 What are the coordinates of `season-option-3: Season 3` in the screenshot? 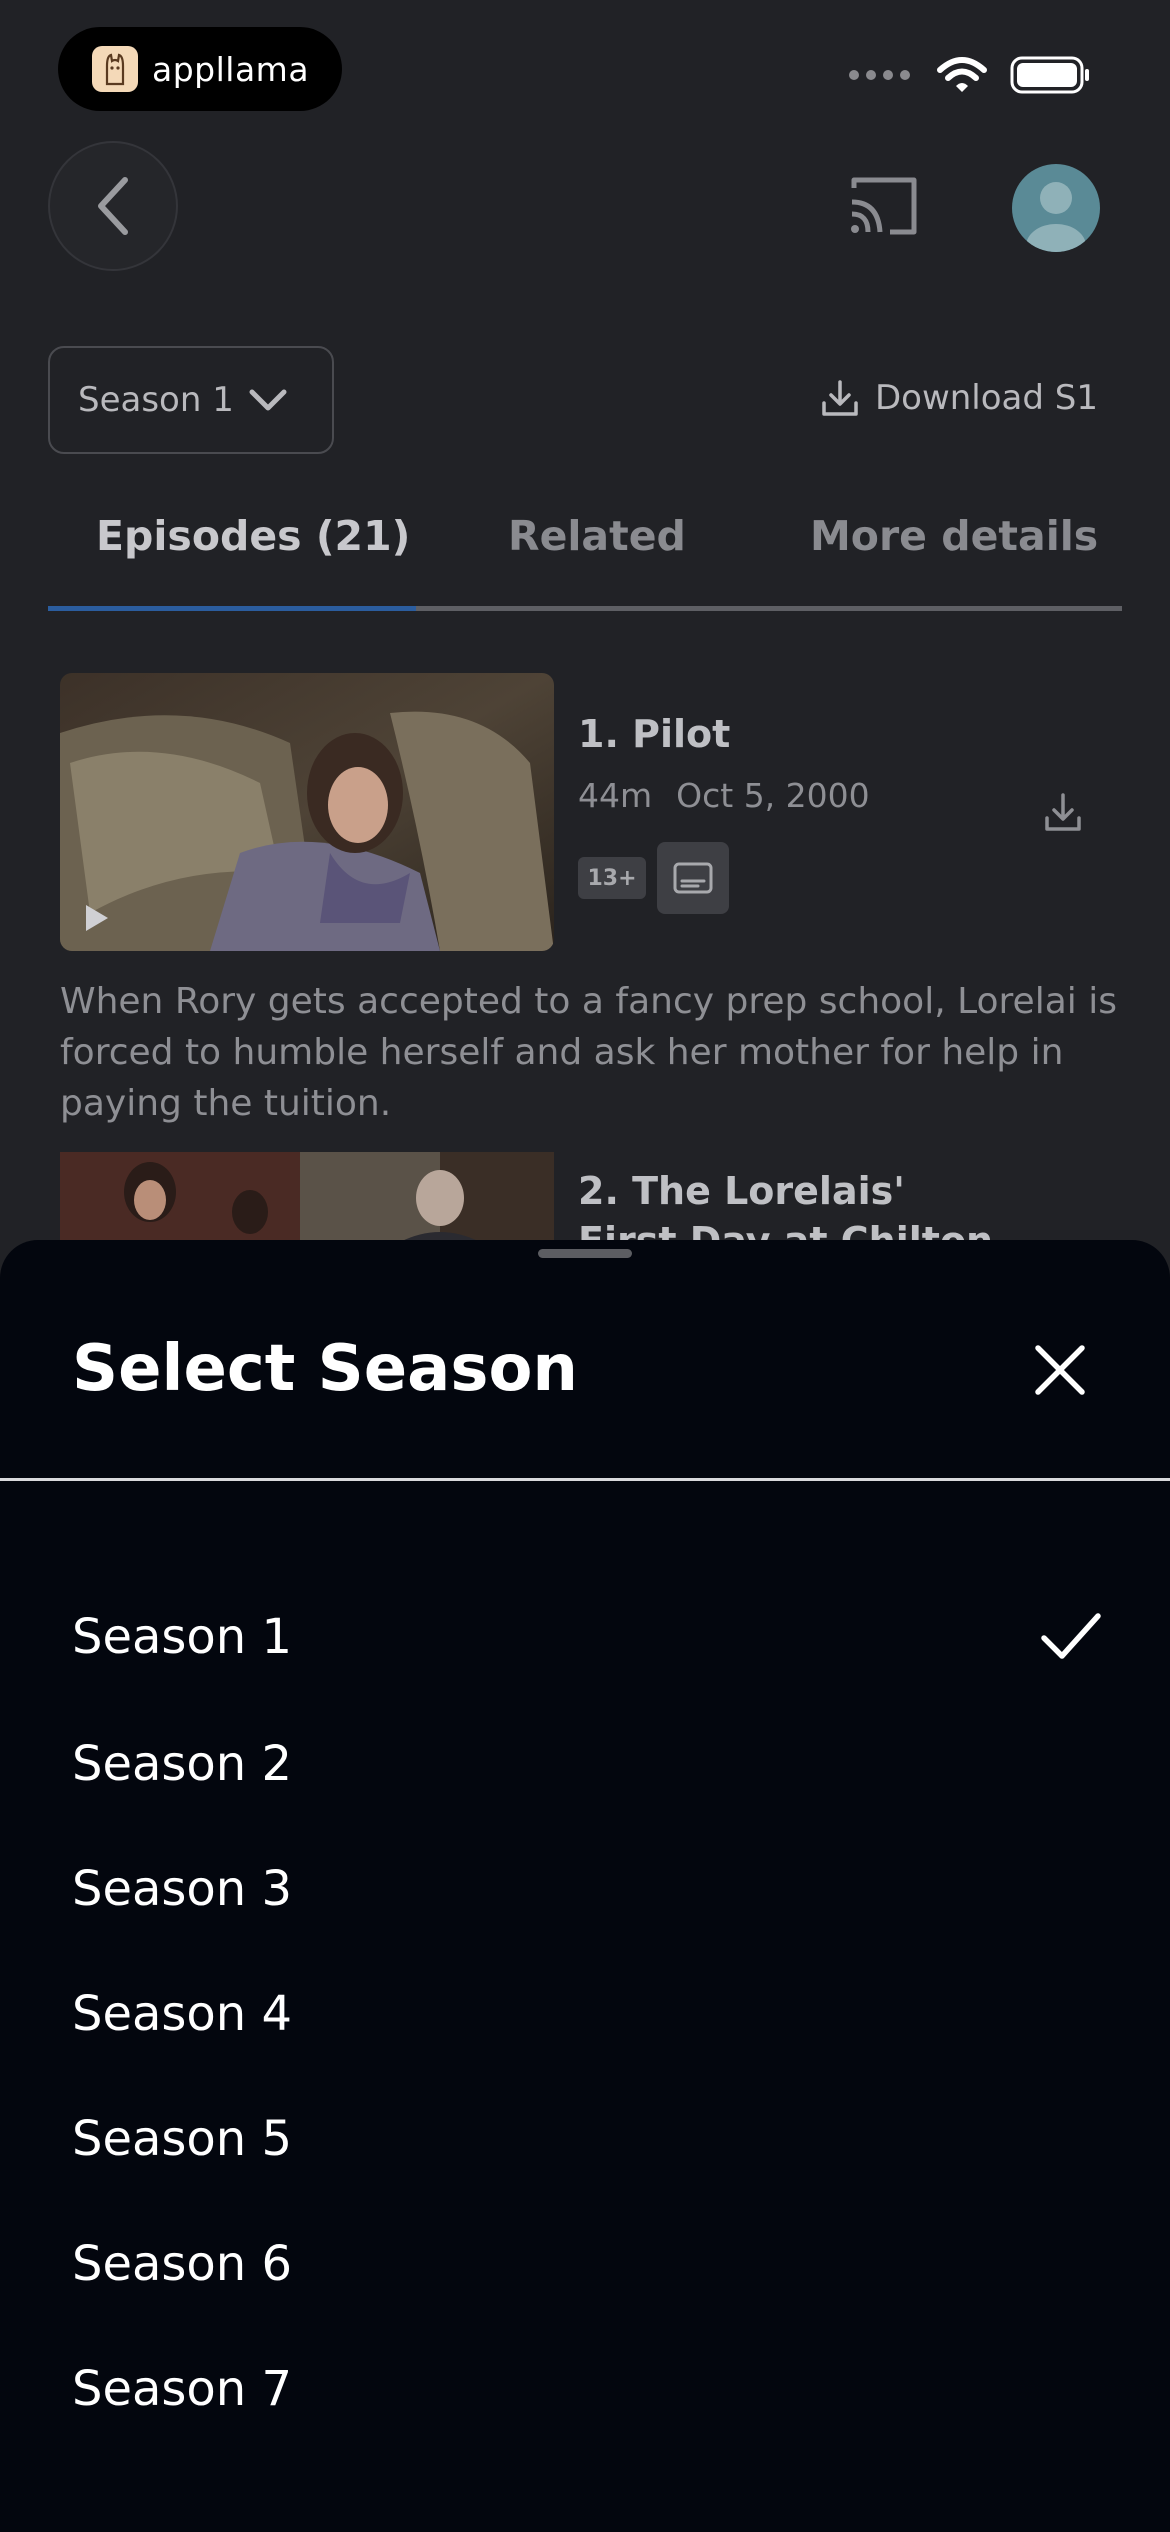 It's located at (587, 1889).